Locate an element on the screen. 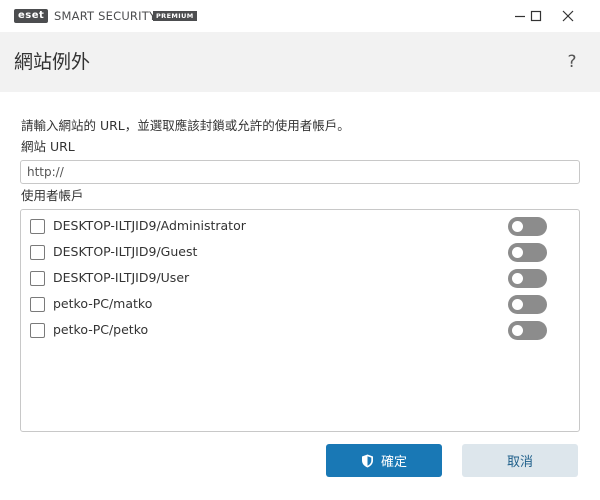 The image size is (600, 500). product-name: SMART SECURITY is located at coordinates (105, 16).